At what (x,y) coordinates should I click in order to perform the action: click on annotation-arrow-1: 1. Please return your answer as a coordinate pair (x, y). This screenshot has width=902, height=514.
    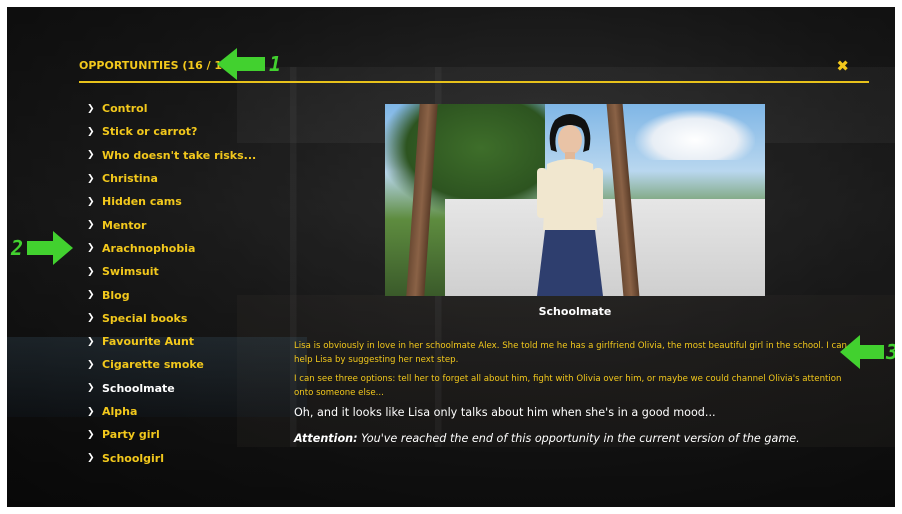
    Looking at the image, I should click on (249, 64).